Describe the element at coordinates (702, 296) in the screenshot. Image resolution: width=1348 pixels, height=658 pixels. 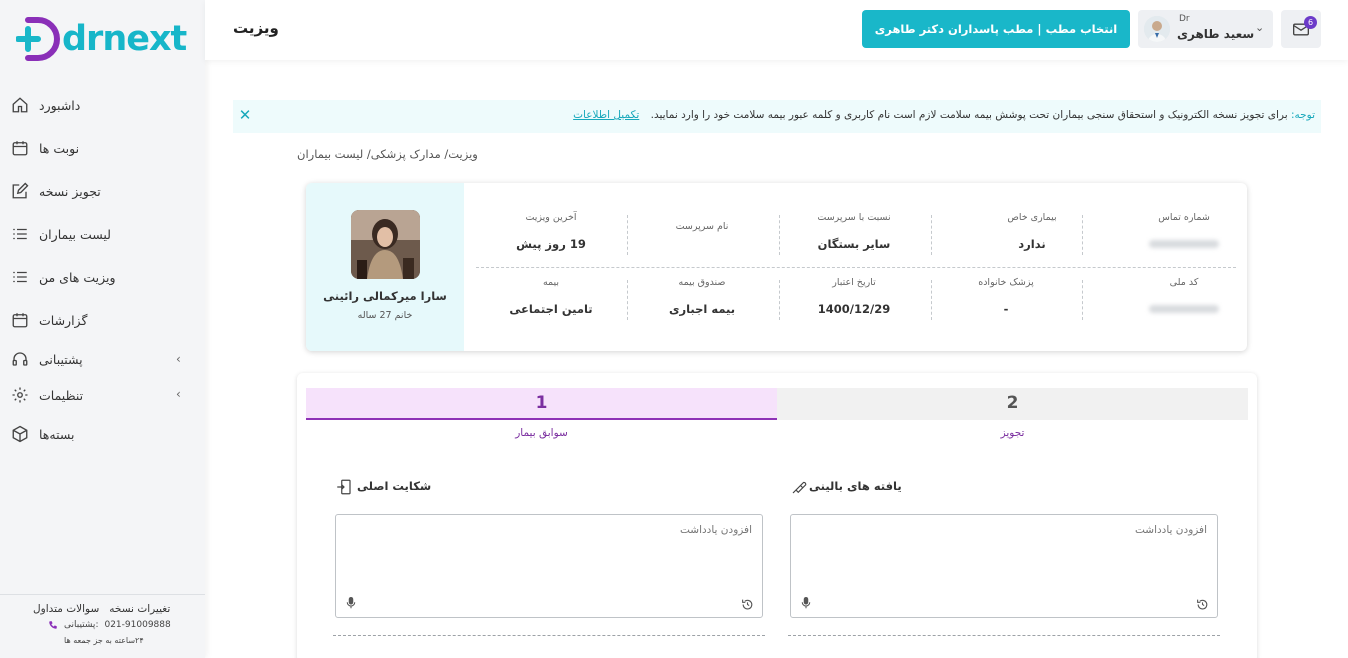
I see `info-insurance-fund: صندوق بیمه بیمه اجباری` at that location.